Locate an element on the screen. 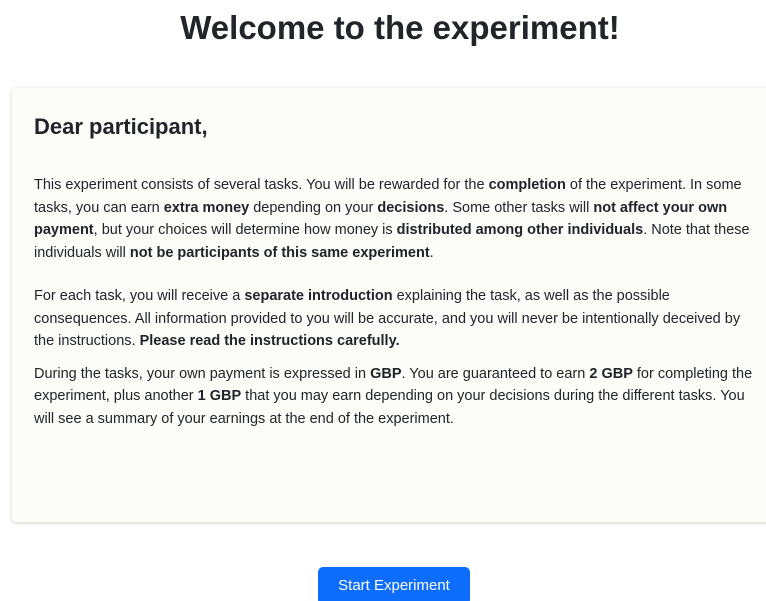  text-run: . You are guaranteed to earn is located at coordinates (495, 373).